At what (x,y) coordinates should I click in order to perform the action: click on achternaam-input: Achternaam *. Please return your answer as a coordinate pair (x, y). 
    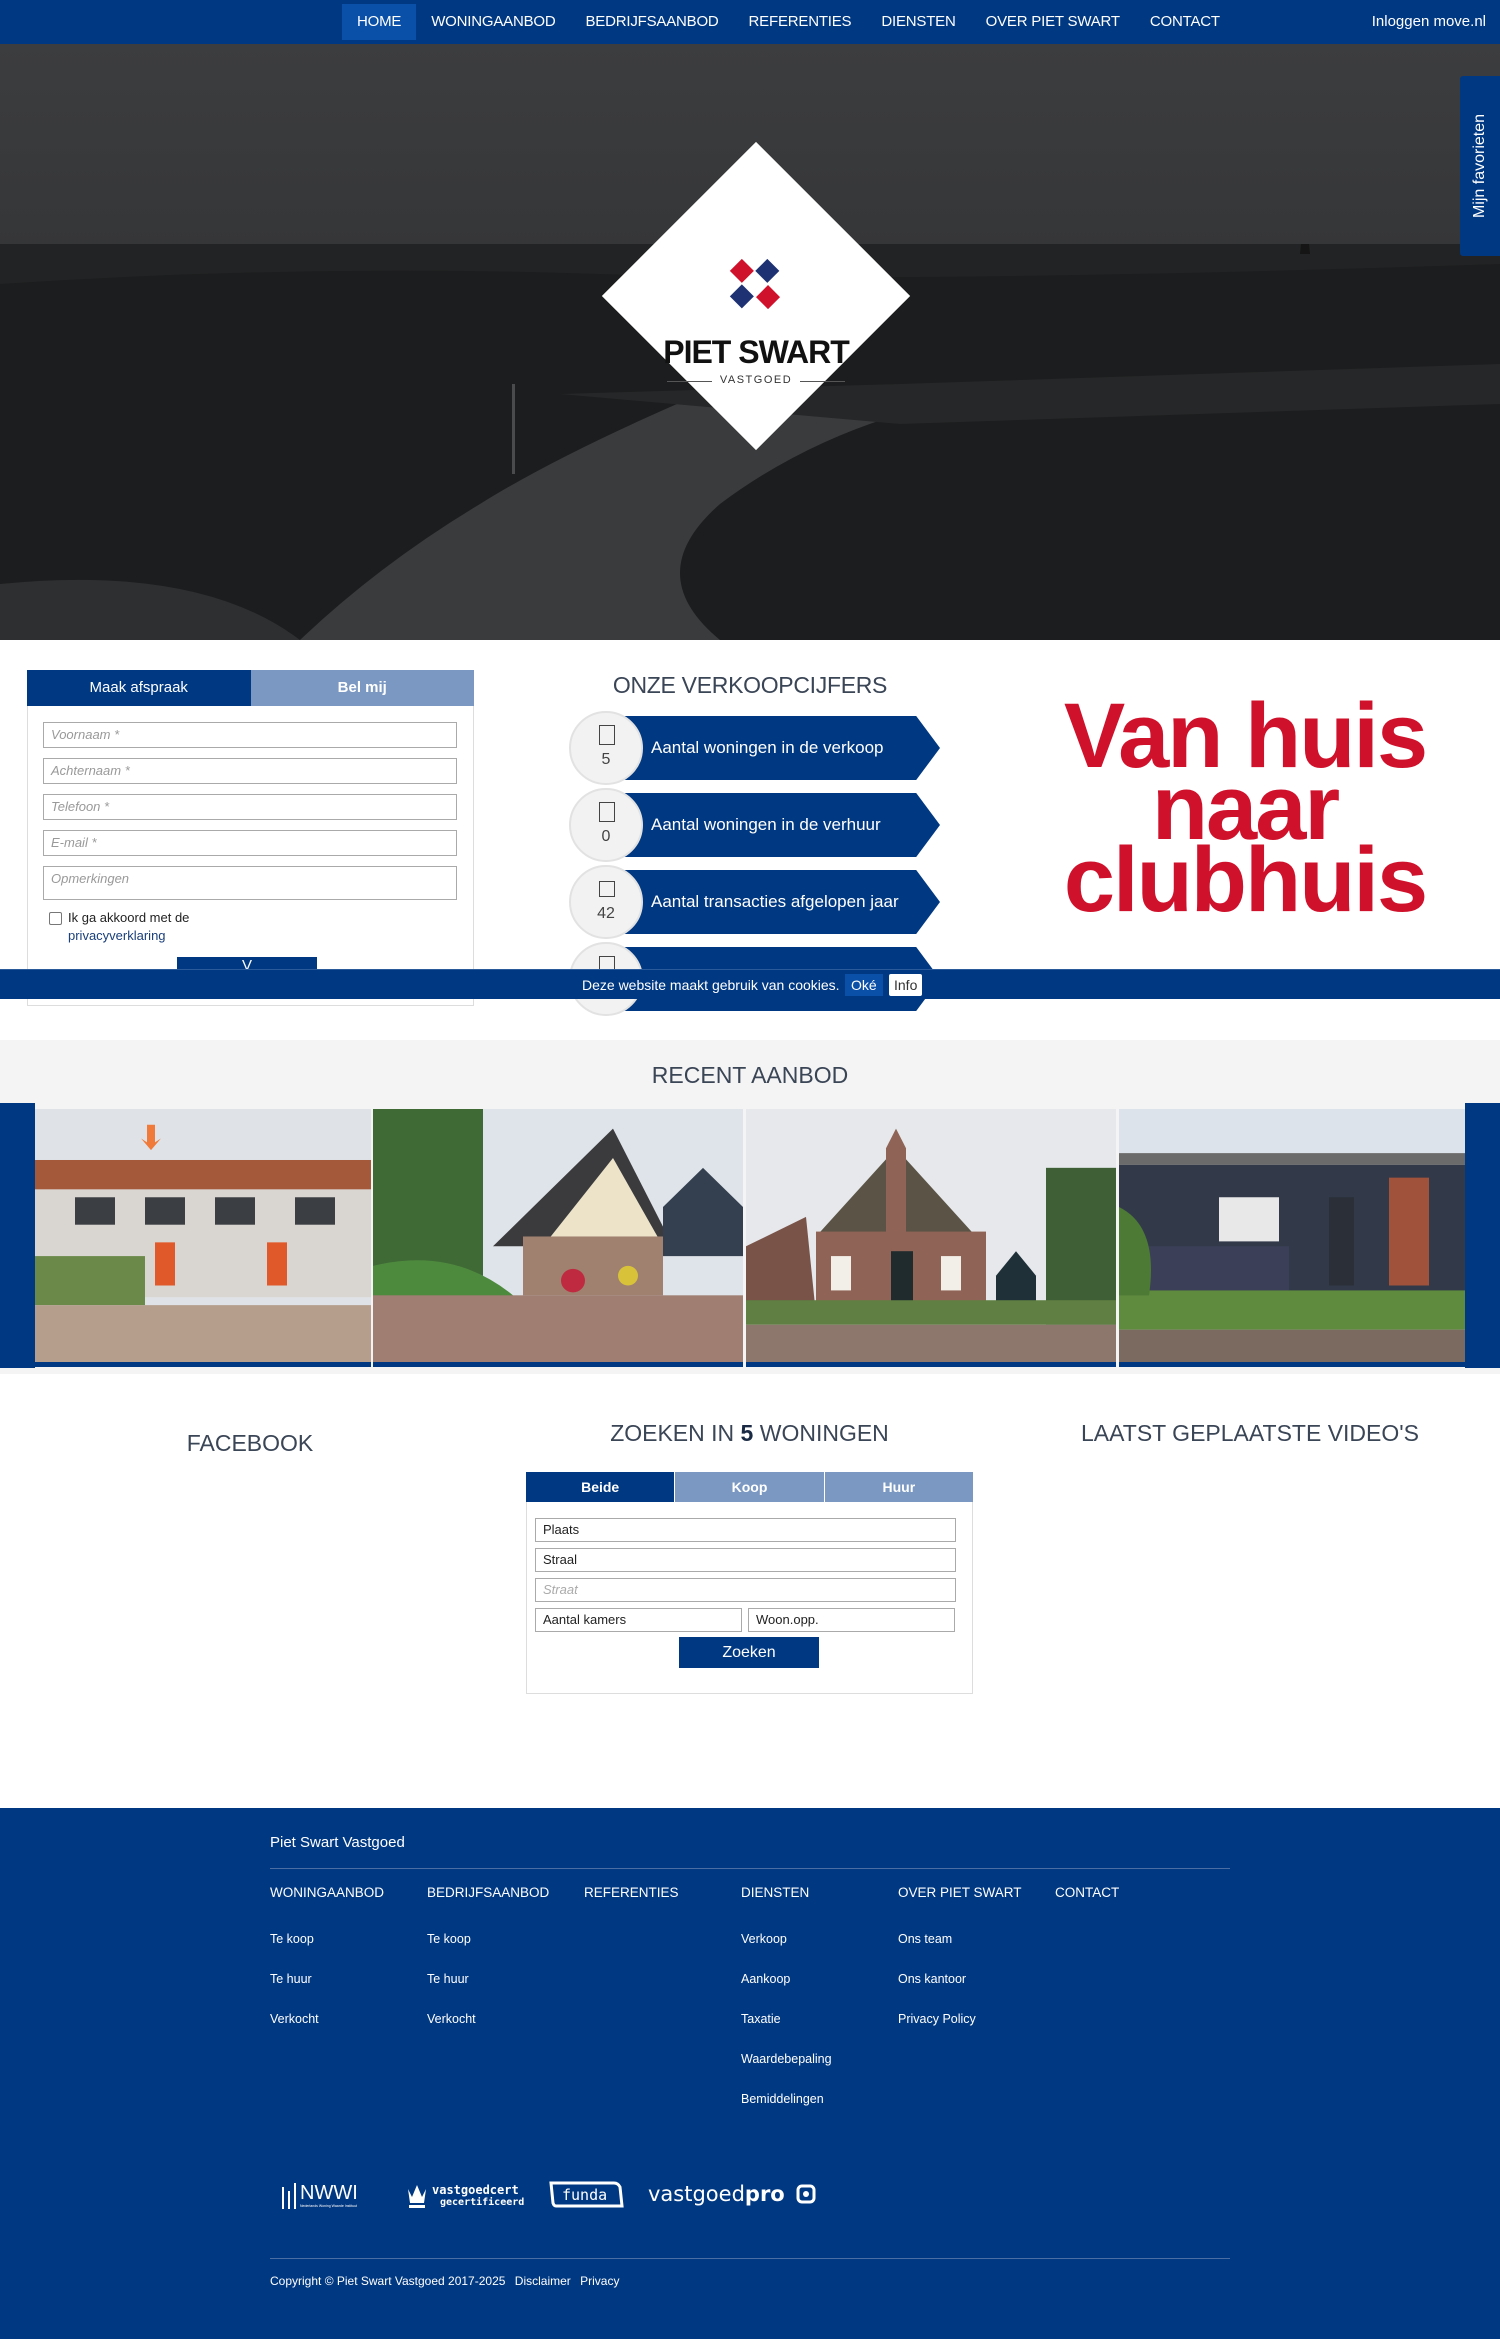
    Looking at the image, I should click on (250, 771).